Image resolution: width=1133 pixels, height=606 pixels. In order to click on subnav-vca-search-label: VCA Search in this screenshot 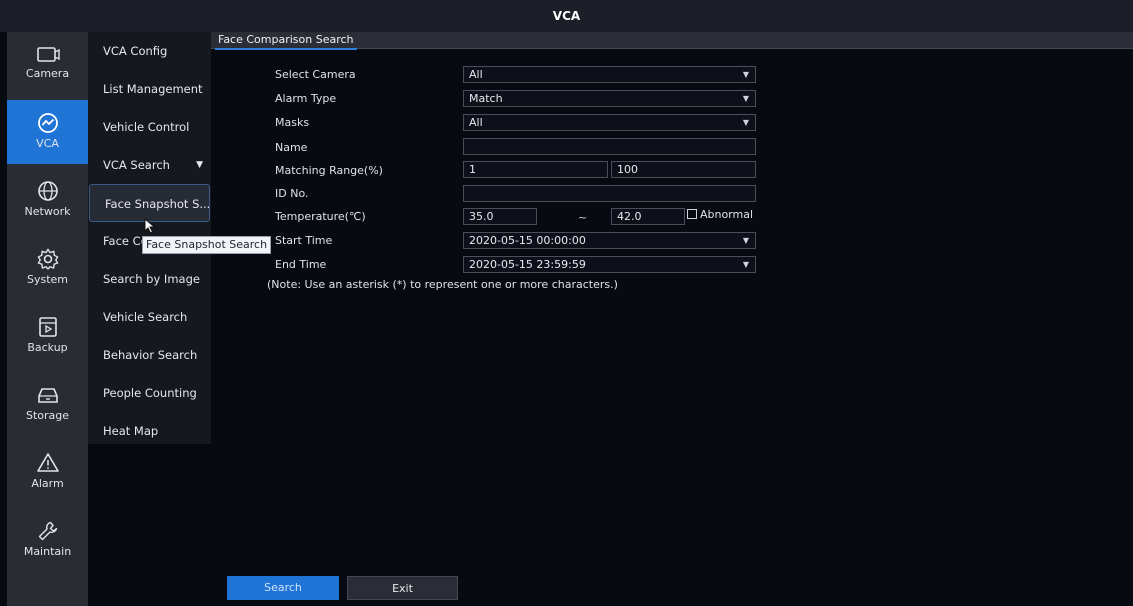, I will do `click(136, 165)`.